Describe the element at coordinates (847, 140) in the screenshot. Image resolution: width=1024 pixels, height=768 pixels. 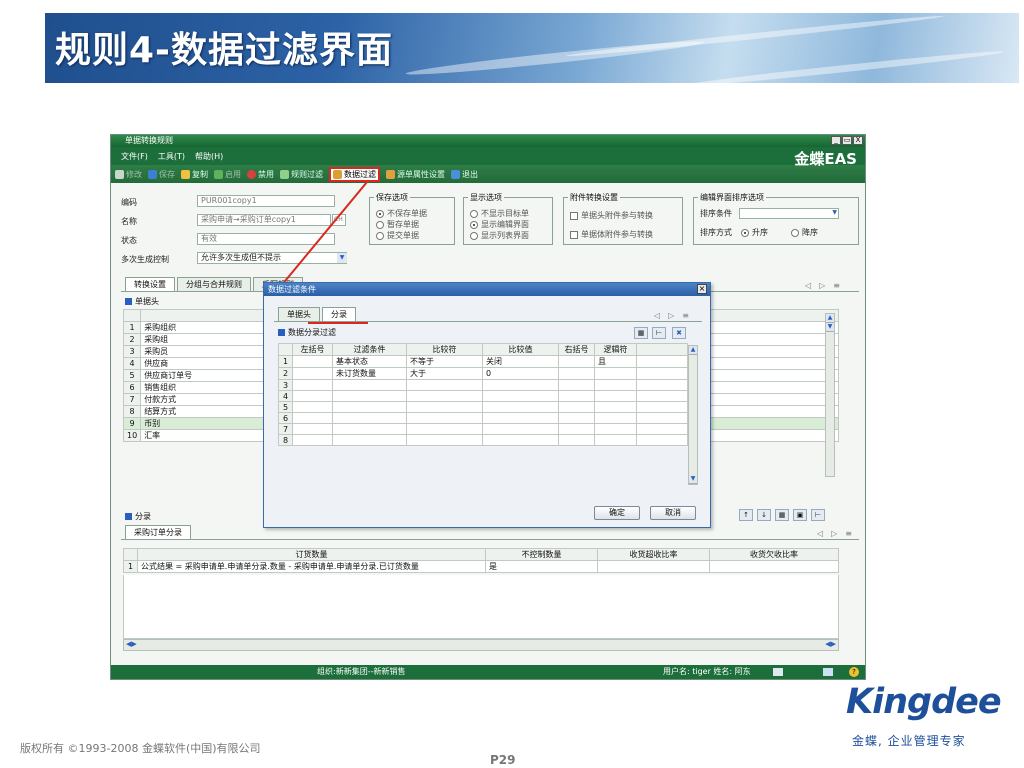
I see `maximize-icon: ▭` at that location.